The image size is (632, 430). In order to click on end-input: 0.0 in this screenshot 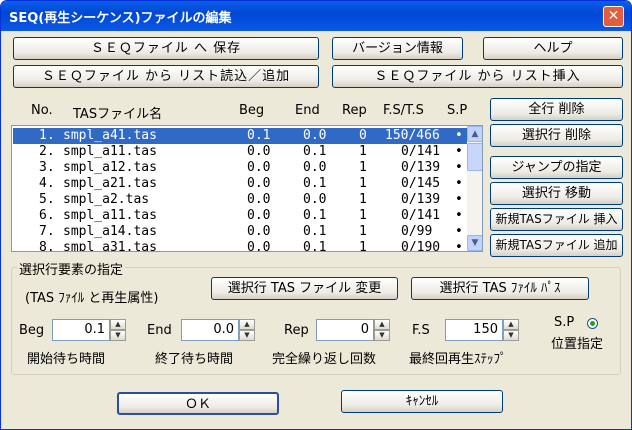, I will do `click(210, 330)`.